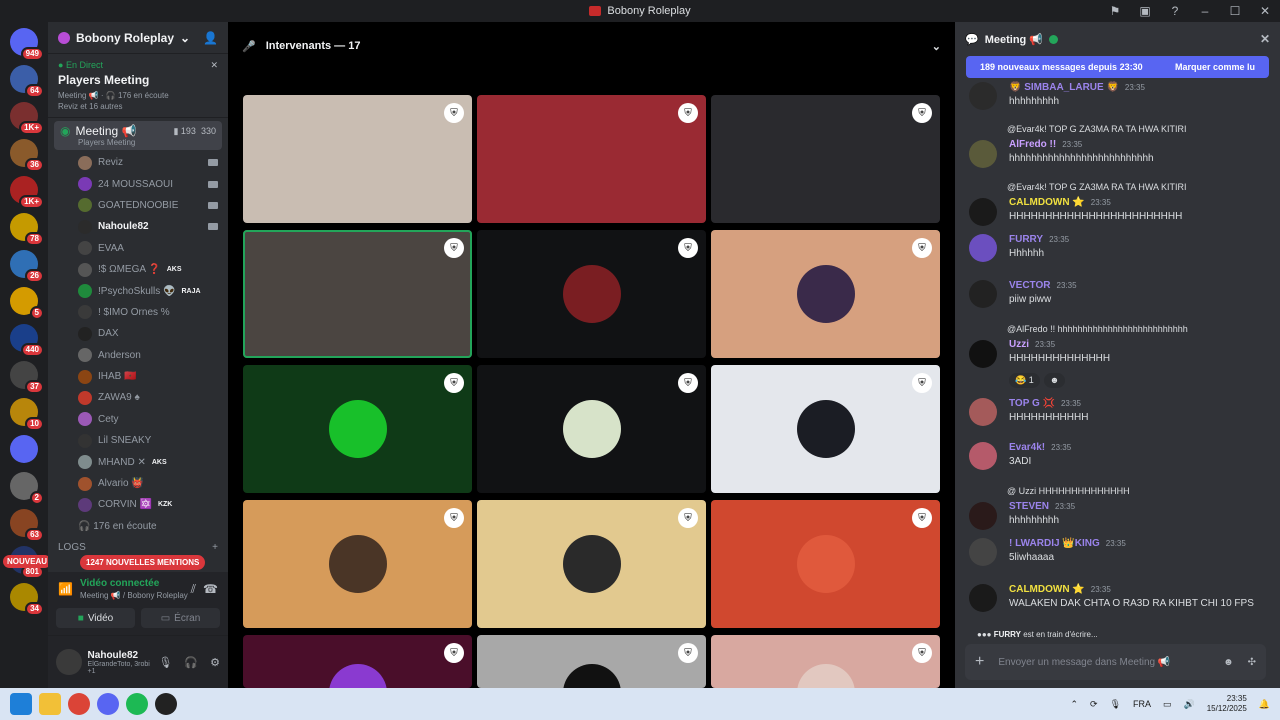 The image size is (1280, 720). What do you see at coordinates (138, 355) in the screenshot?
I see `voice-user: Anderson` at bounding box center [138, 355].